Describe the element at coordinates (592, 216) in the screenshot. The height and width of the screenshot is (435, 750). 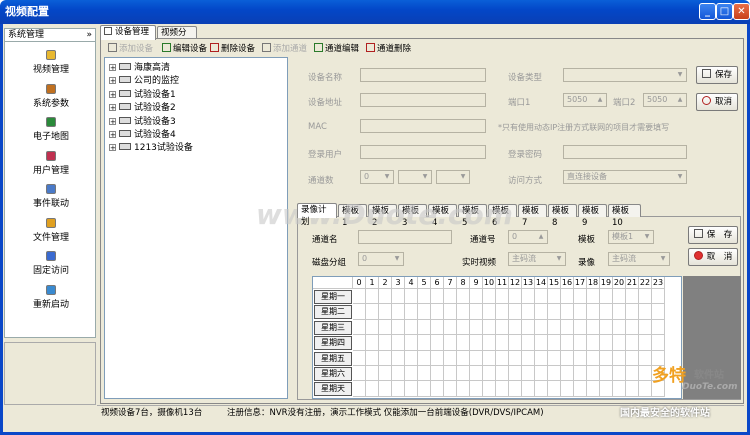
I see `plan-tab: 模板9` at that location.